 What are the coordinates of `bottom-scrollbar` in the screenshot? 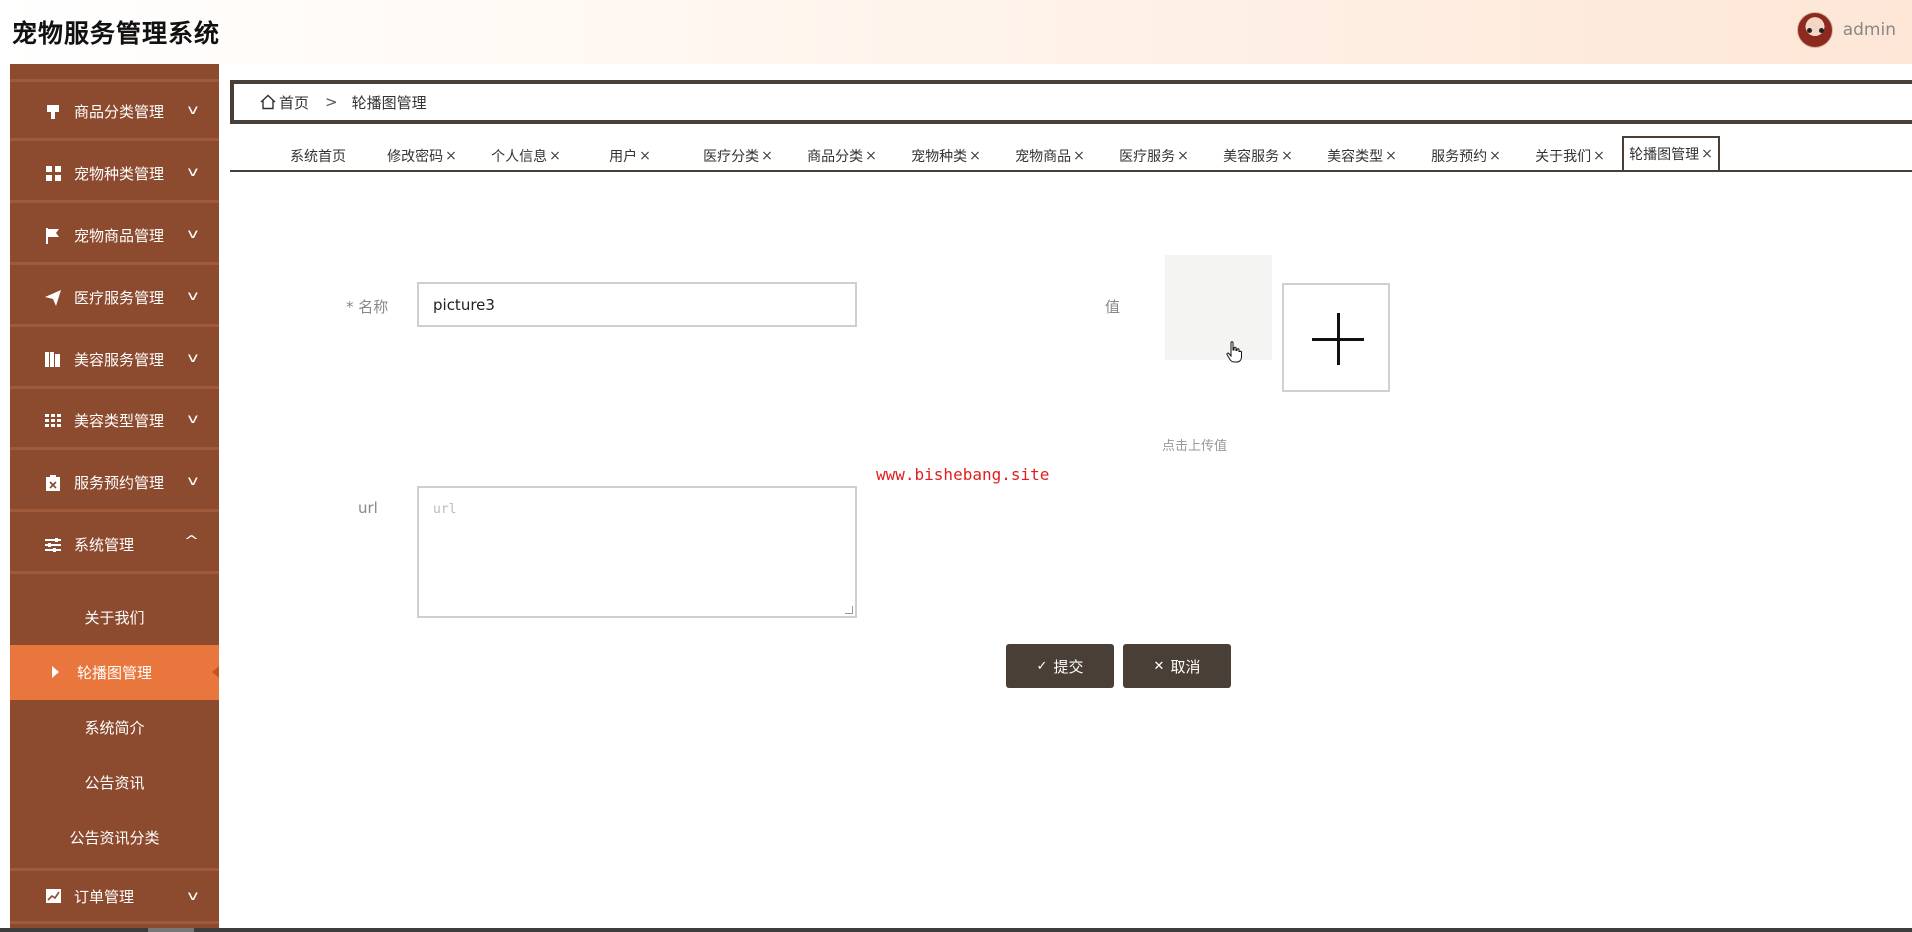 It's located at (956, 930).